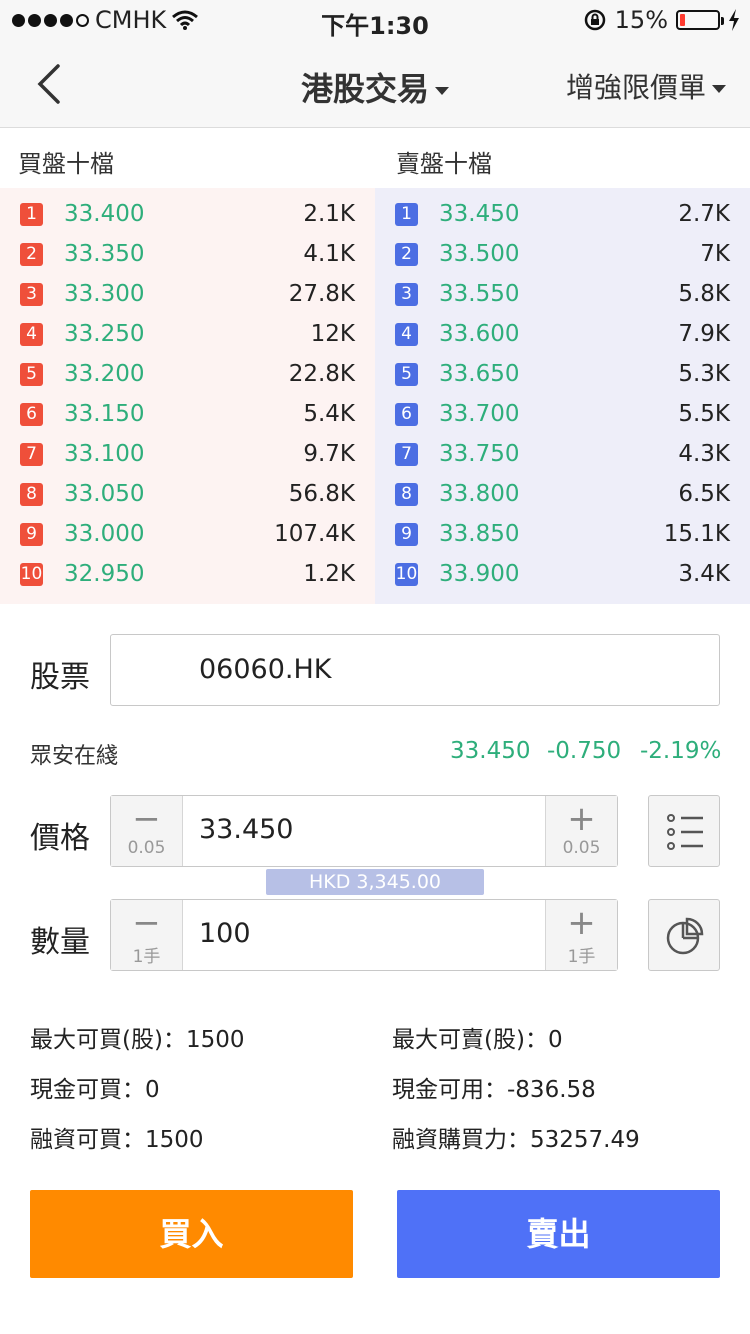 This screenshot has width=750, height=1334. Describe the element at coordinates (516, 1140) in the screenshot. I see `margin-buying-power: 融資購買力：53257.49` at that location.